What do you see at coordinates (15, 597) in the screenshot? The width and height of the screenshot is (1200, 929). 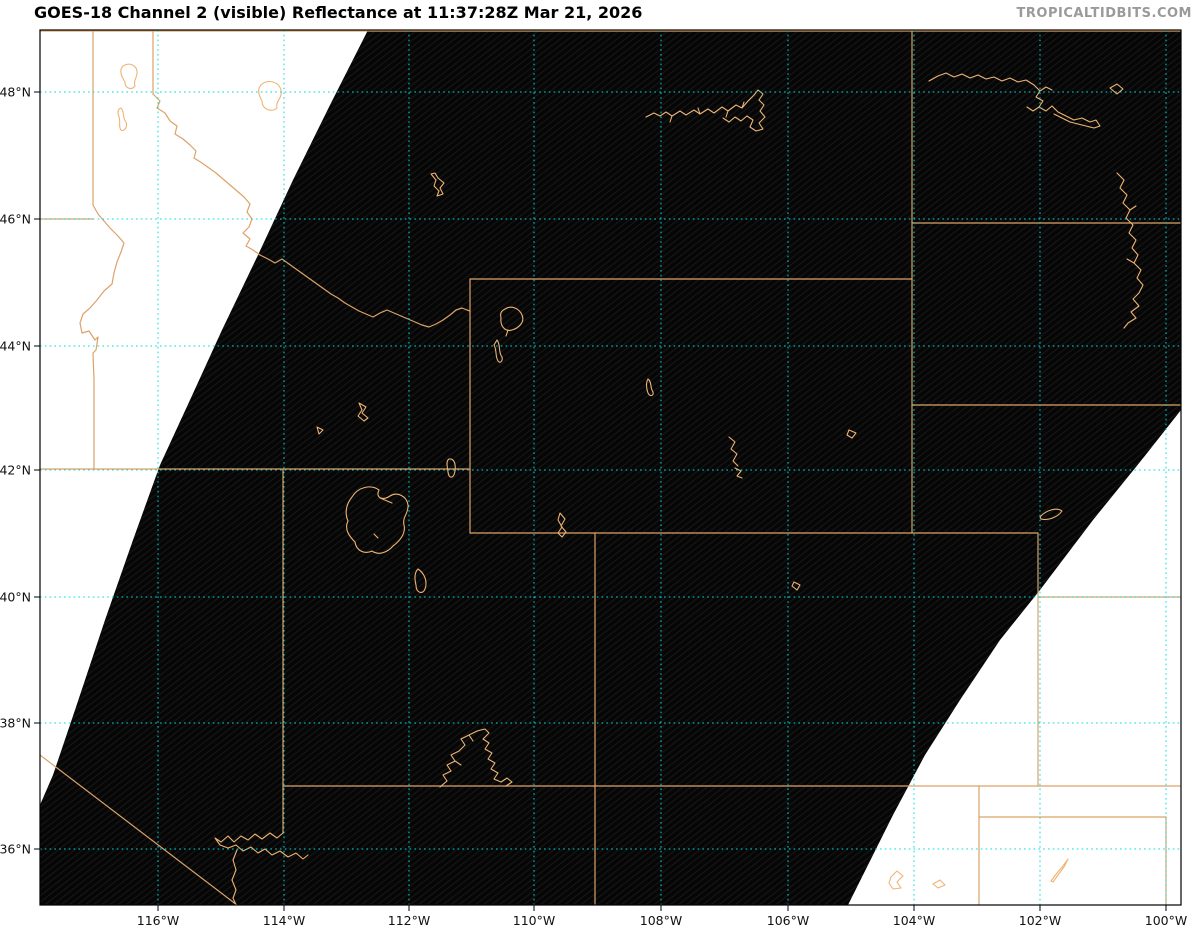 I see `lat-tick-label: 40°N` at bounding box center [15, 597].